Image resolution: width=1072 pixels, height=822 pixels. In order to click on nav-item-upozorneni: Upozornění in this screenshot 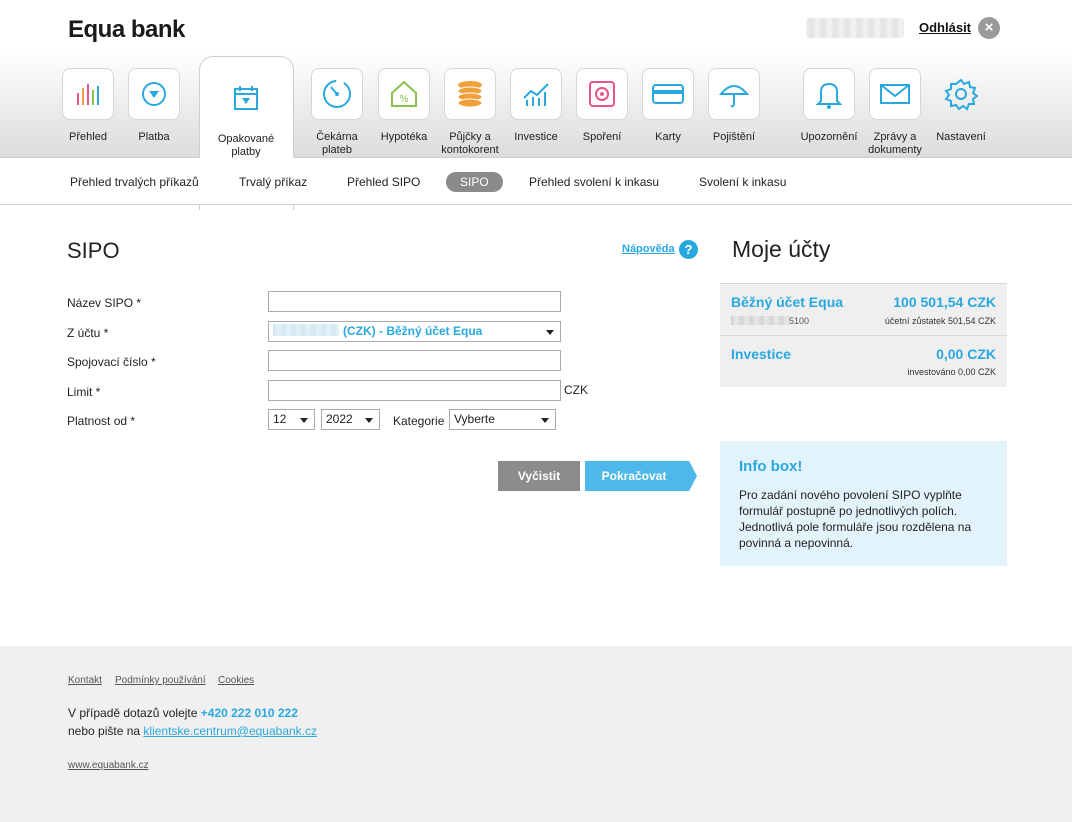, I will do `click(829, 106)`.